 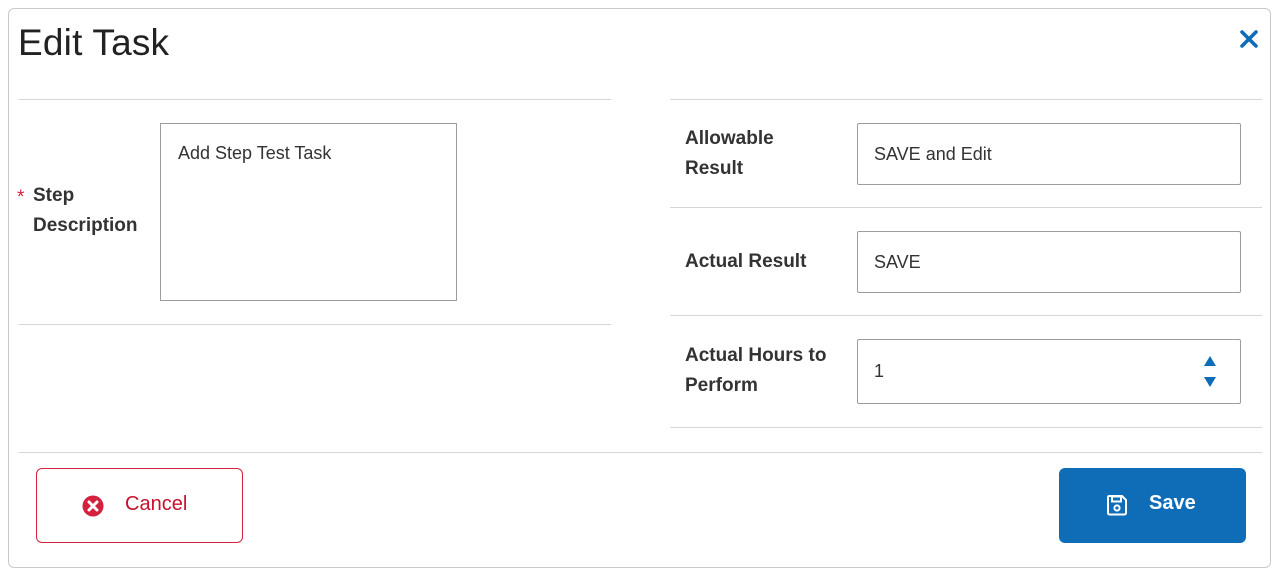 I want to click on actual-hours-stepper, so click(x=1049, y=371).